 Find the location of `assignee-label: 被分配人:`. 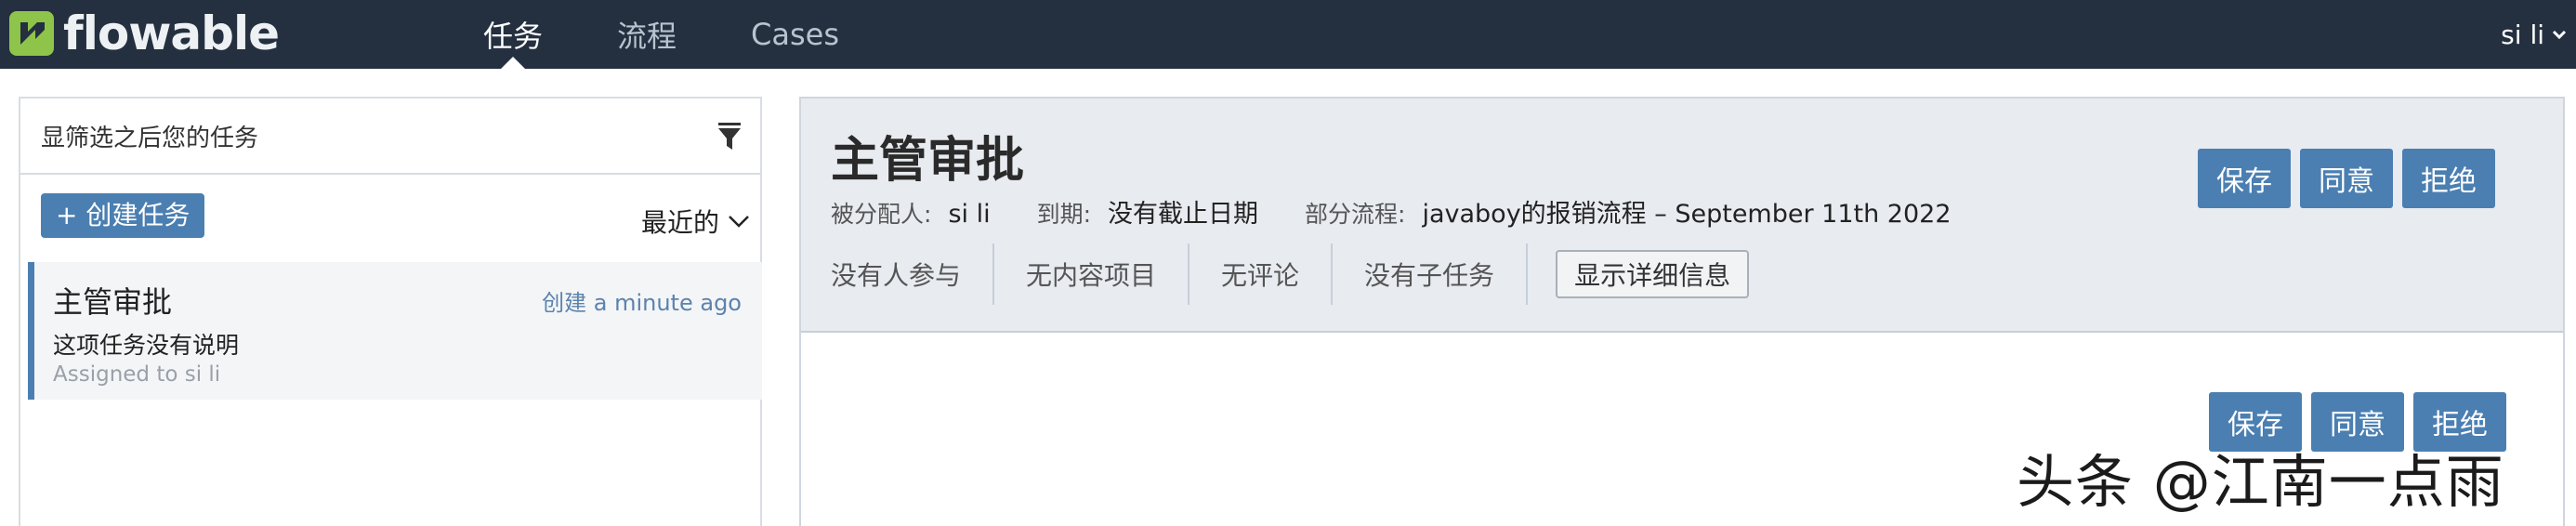

assignee-label: 被分配人: is located at coordinates (881, 214).